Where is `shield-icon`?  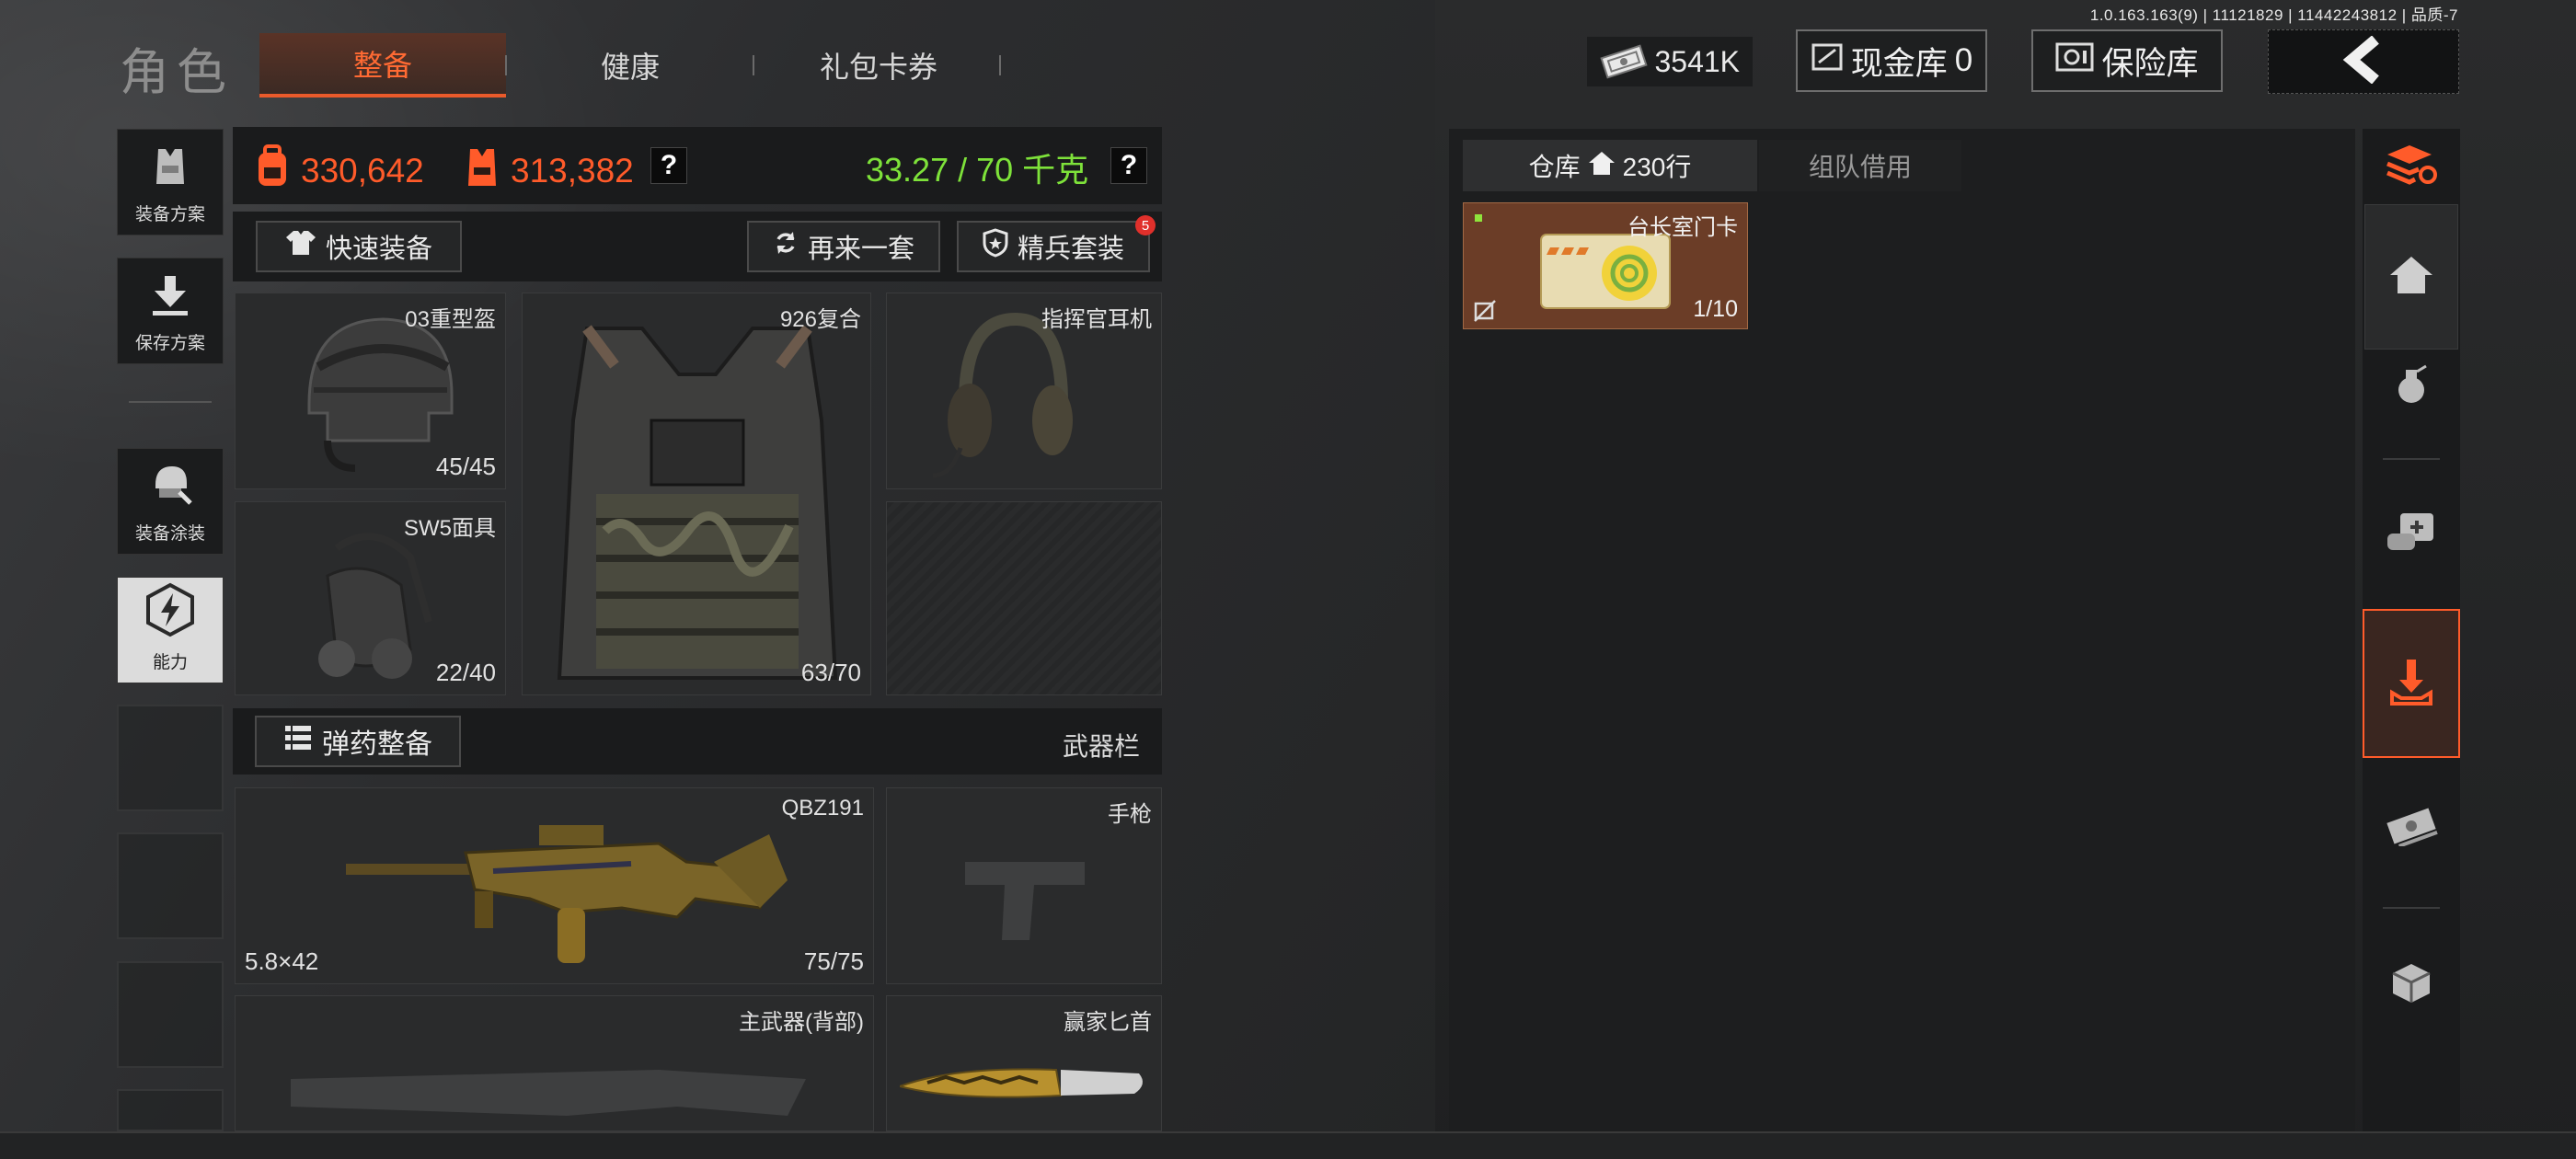 shield-icon is located at coordinates (995, 246).